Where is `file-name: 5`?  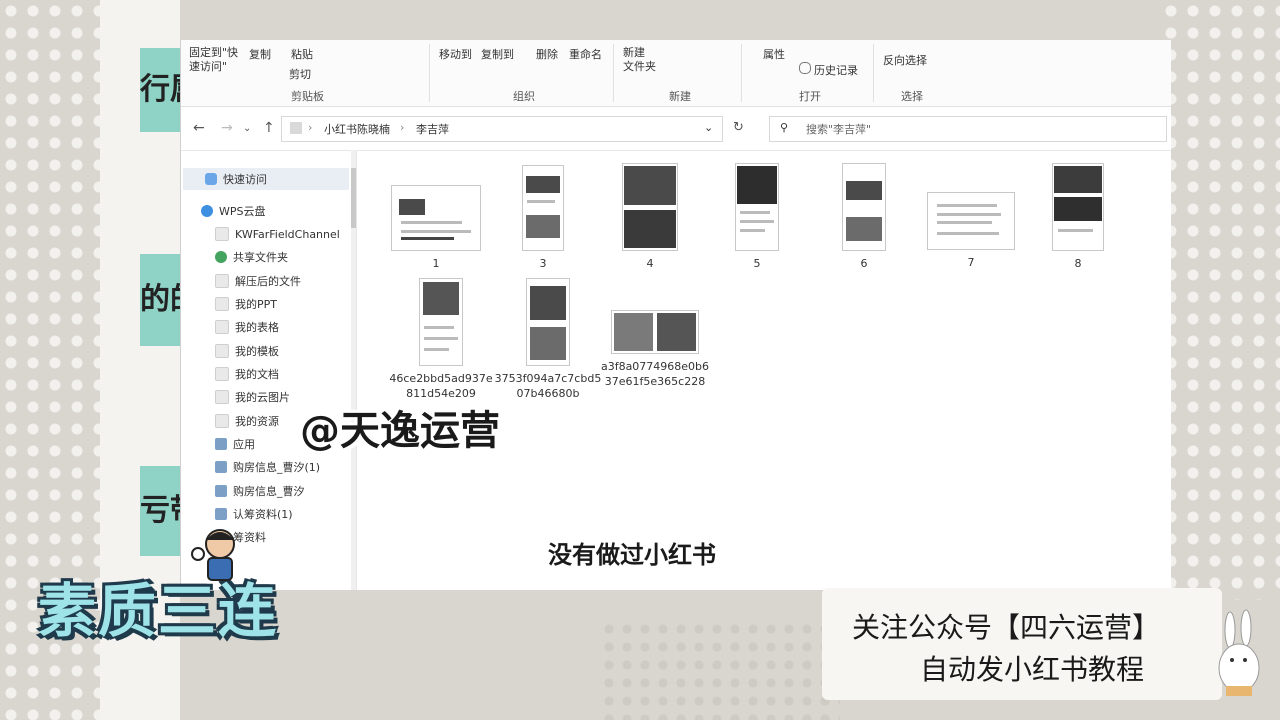
file-name: 5 is located at coordinates (757, 263).